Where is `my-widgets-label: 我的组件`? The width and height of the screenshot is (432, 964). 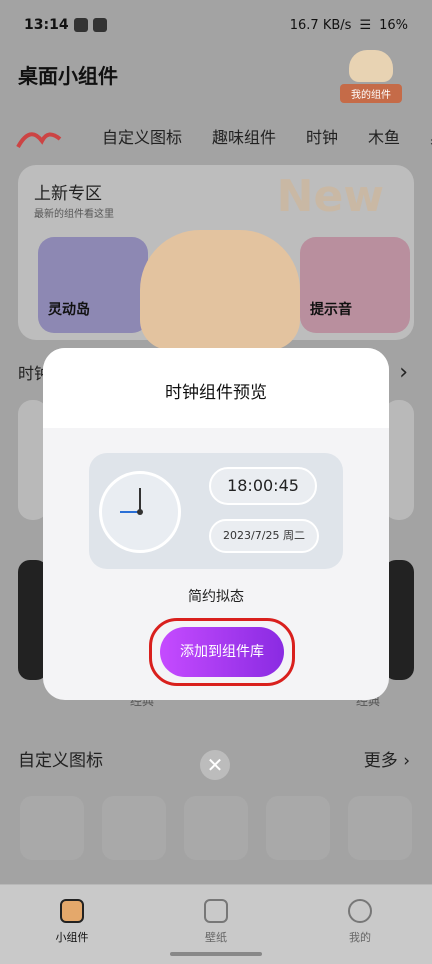
my-widgets-label: 我的组件 is located at coordinates (371, 93).